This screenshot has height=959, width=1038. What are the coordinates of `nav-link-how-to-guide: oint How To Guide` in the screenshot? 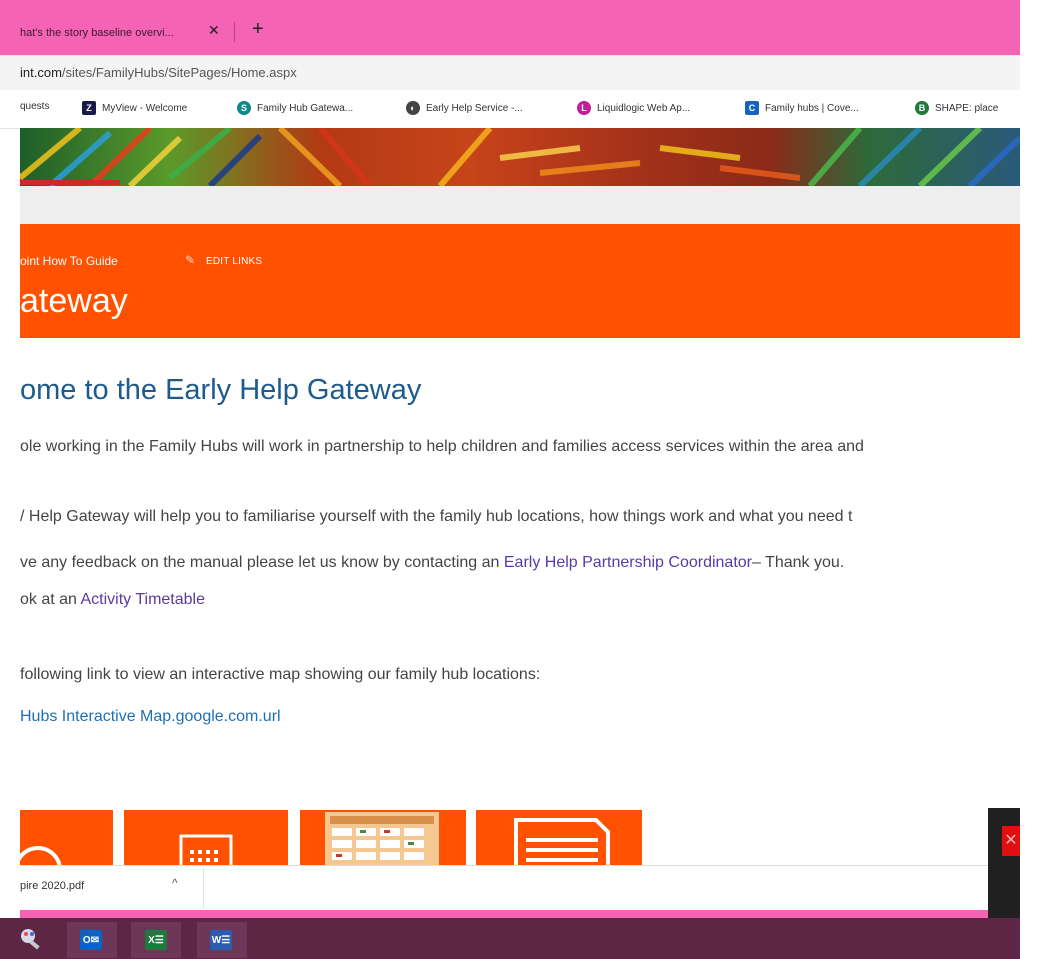 It's located at (69, 261).